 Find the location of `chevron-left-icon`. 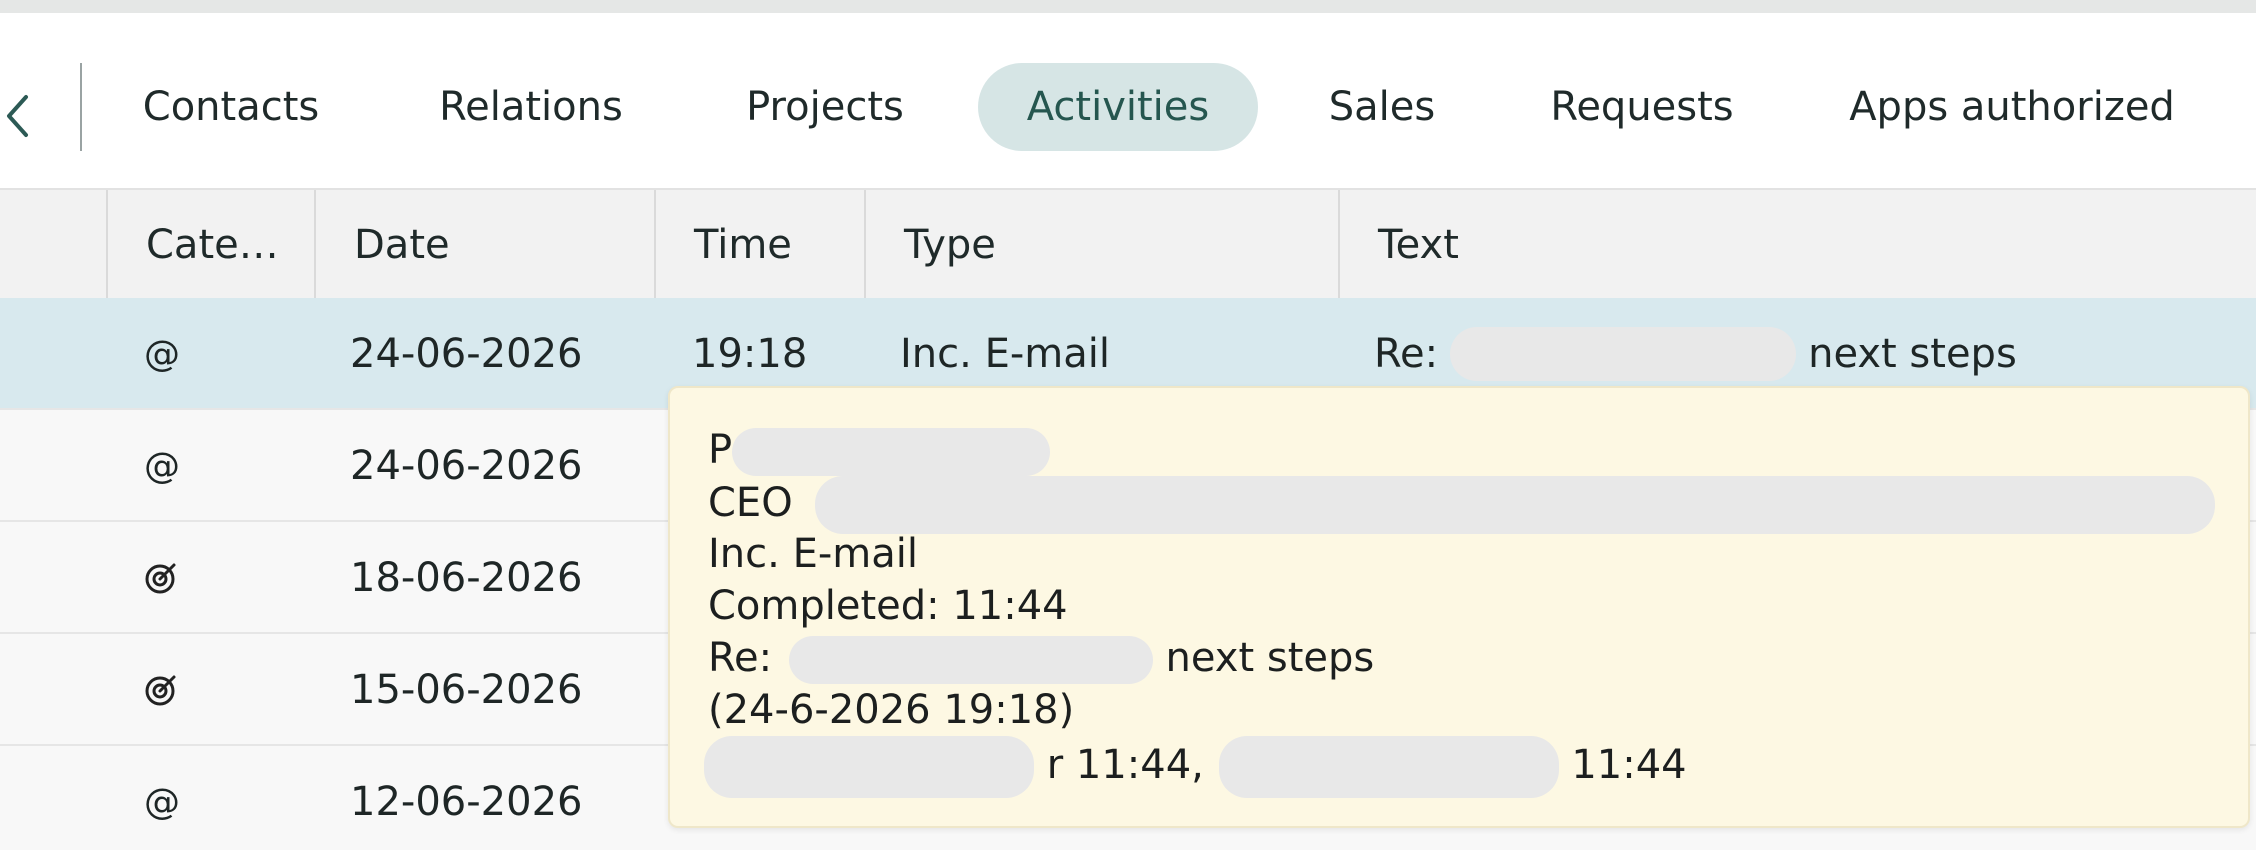

chevron-left-icon is located at coordinates (17, 118).